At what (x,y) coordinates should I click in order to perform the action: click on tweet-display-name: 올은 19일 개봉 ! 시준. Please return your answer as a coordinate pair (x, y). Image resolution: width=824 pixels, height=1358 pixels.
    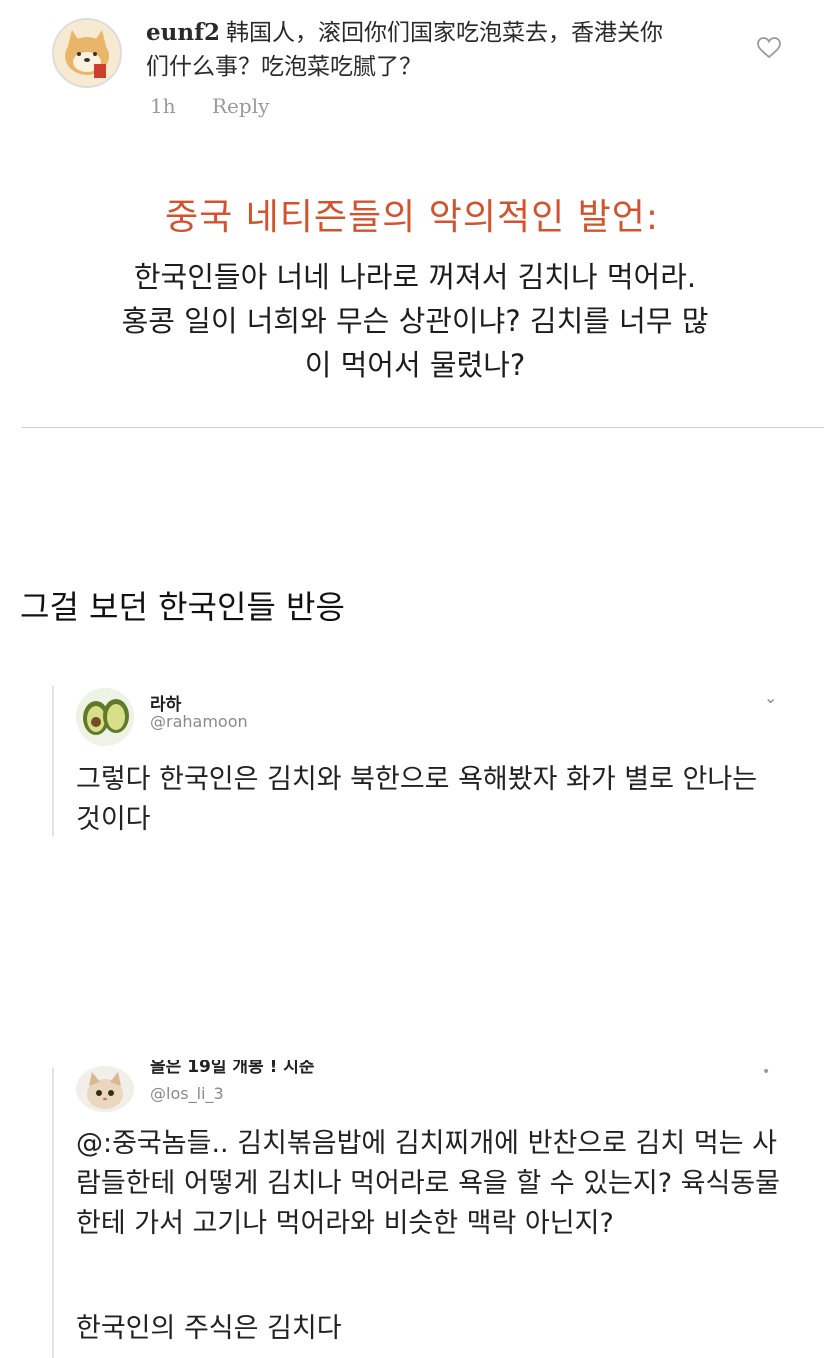
    Looking at the image, I should click on (232, 1071).